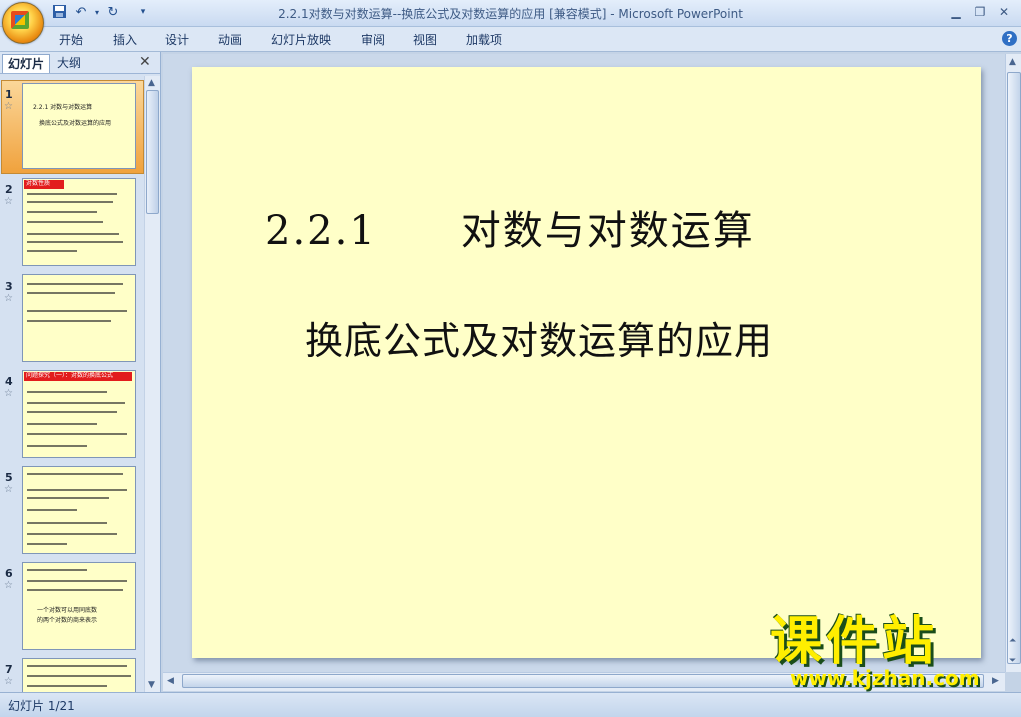 The width and height of the screenshot is (1021, 717). I want to click on slide-indicator: 幻灯片 1/21, so click(41, 706).